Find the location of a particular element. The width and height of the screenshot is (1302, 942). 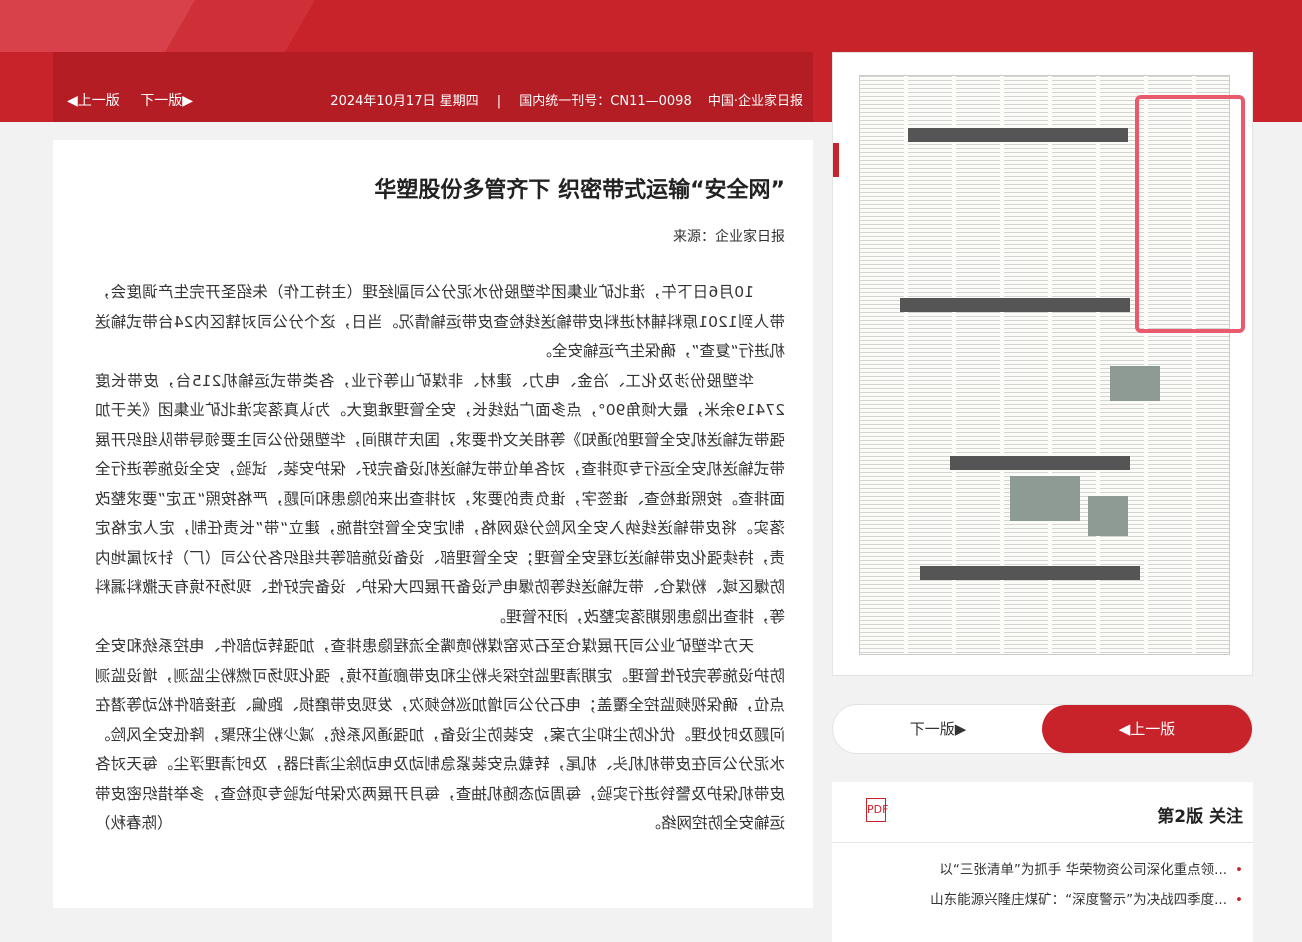

thumbnail-marker is located at coordinates (836, 160).